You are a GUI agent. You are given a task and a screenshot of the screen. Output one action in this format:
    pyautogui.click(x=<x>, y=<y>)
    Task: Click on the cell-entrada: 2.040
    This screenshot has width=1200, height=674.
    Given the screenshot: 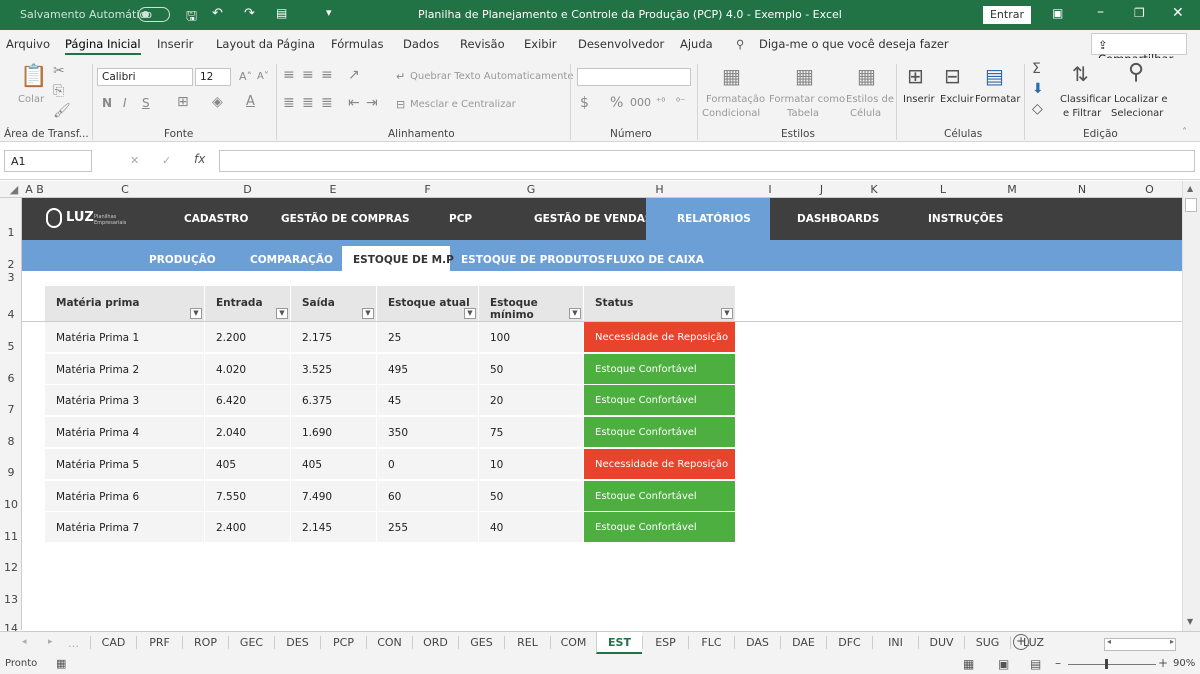 What is the action you would take?
    pyautogui.click(x=248, y=433)
    